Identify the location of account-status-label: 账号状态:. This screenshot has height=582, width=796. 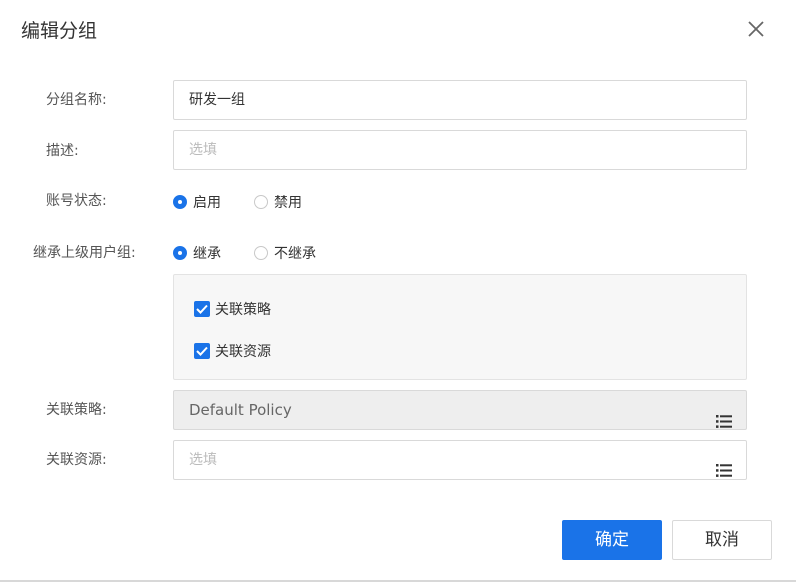
(76, 201).